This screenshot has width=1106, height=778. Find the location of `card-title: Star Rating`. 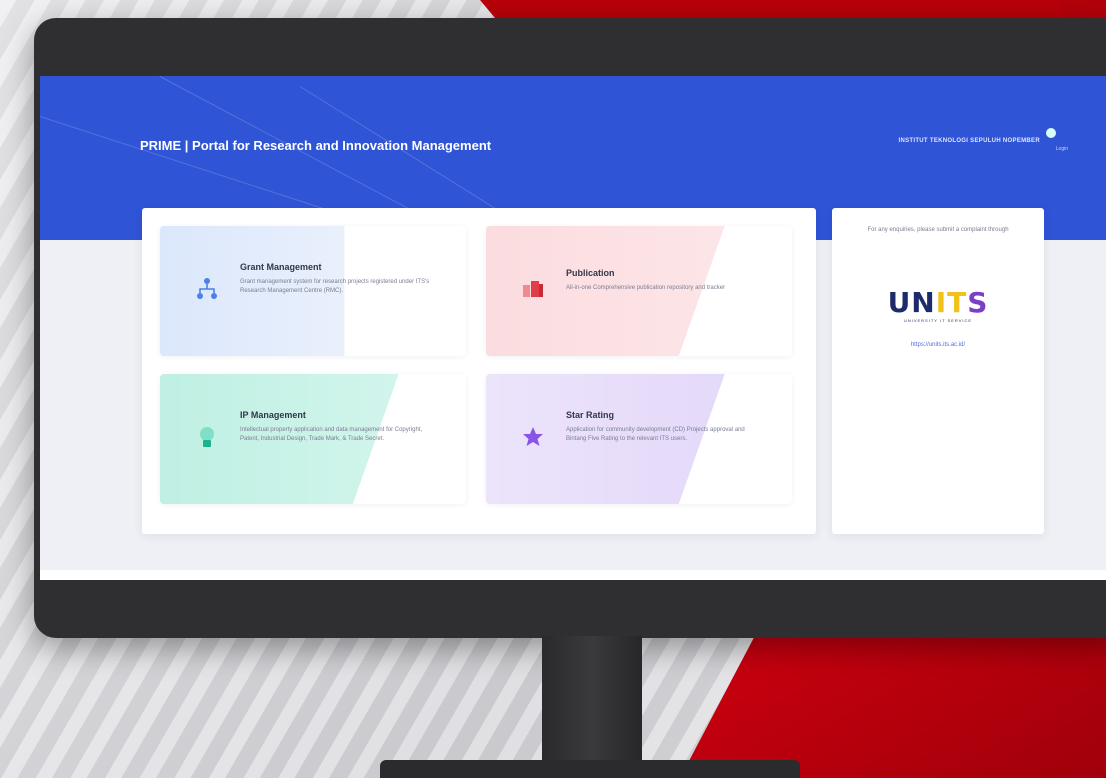

card-title: Star Rating is located at coordinates (590, 415).